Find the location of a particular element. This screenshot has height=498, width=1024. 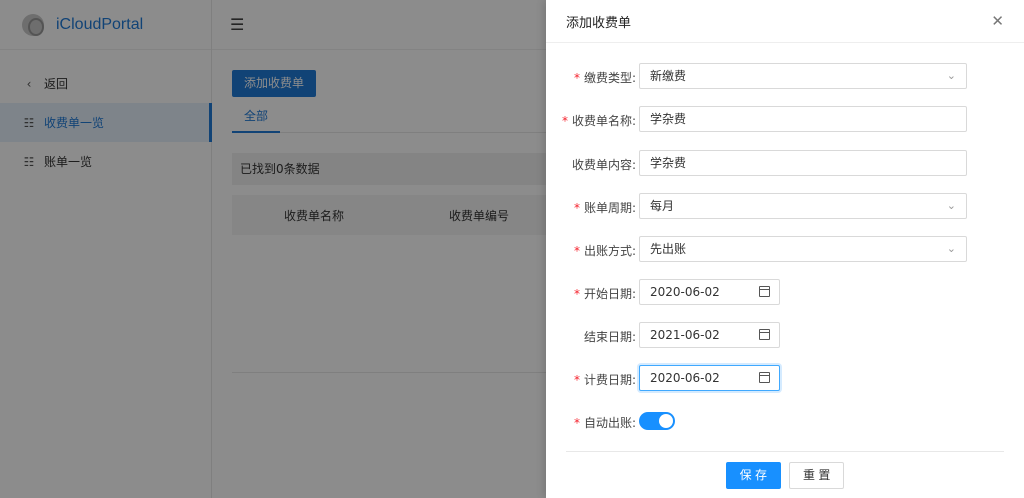

start-date-picker: 2020-06-02 is located at coordinates (709, 292).